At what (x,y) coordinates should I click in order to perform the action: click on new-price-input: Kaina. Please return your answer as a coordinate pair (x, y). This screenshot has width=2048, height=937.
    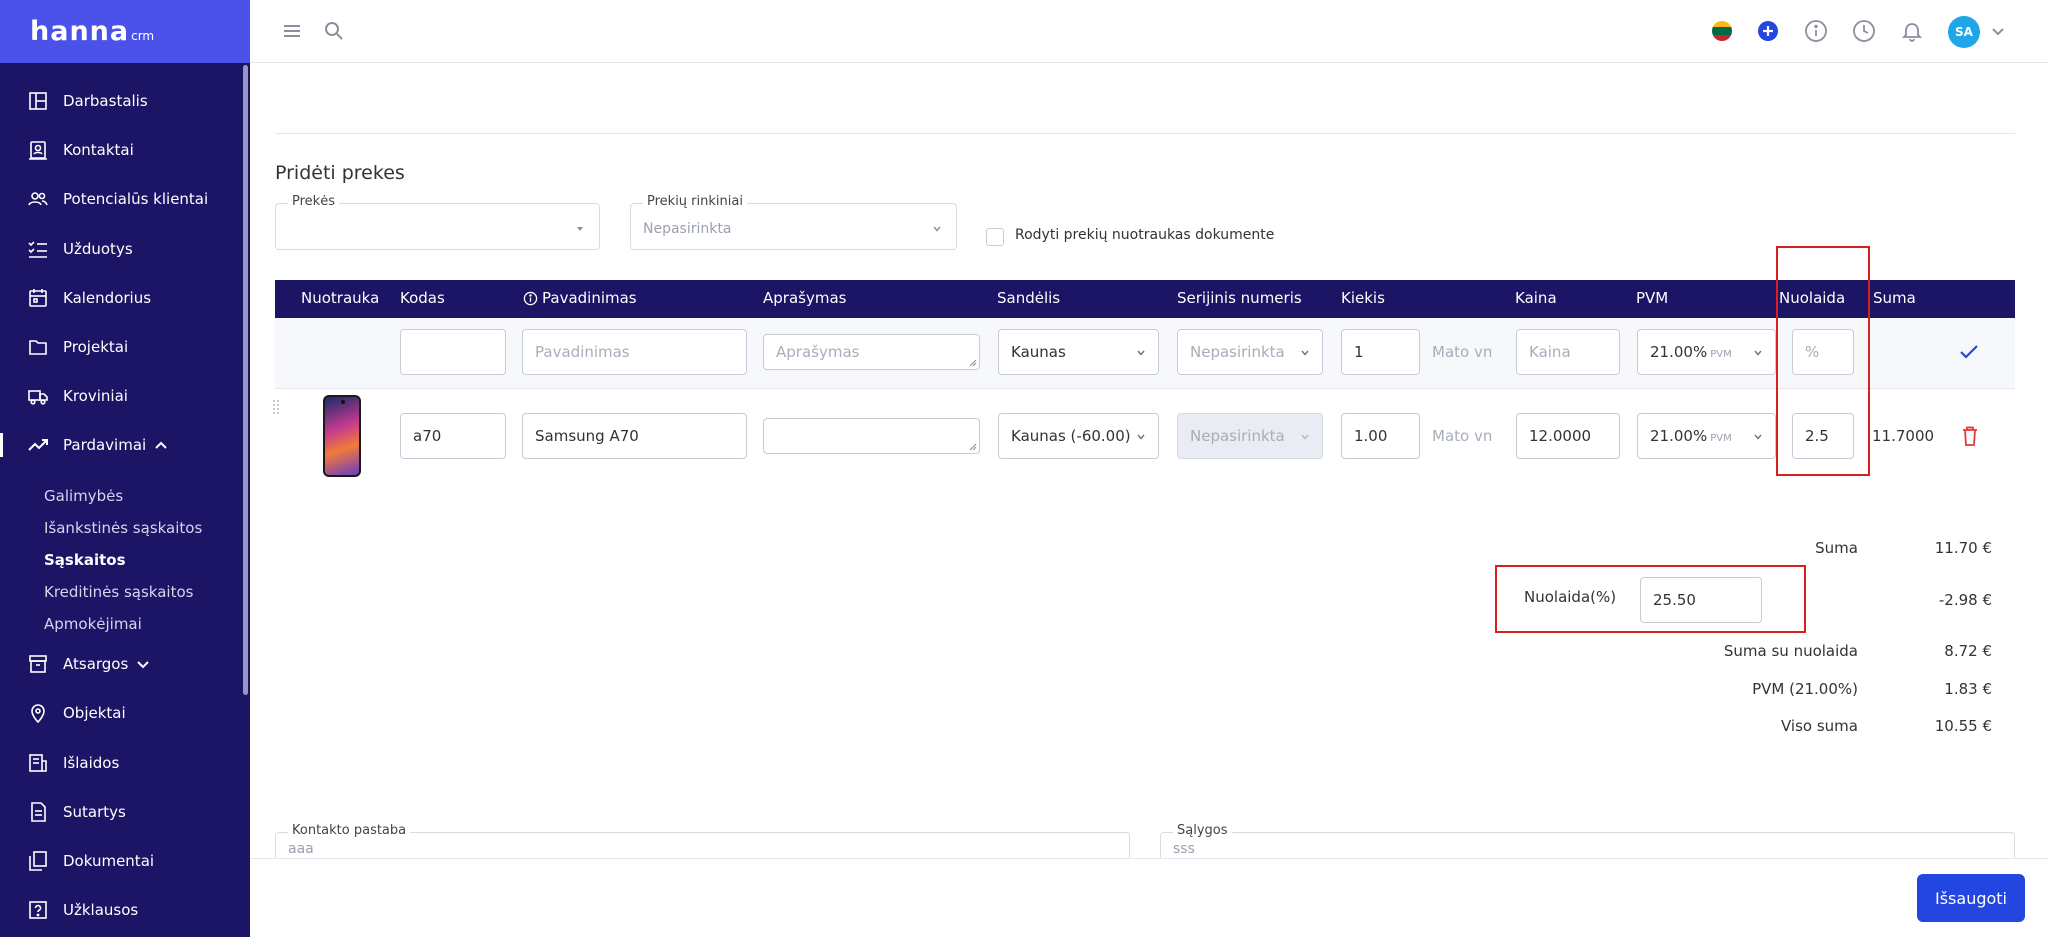
    Looking at the image, I should click on (1568, 352).